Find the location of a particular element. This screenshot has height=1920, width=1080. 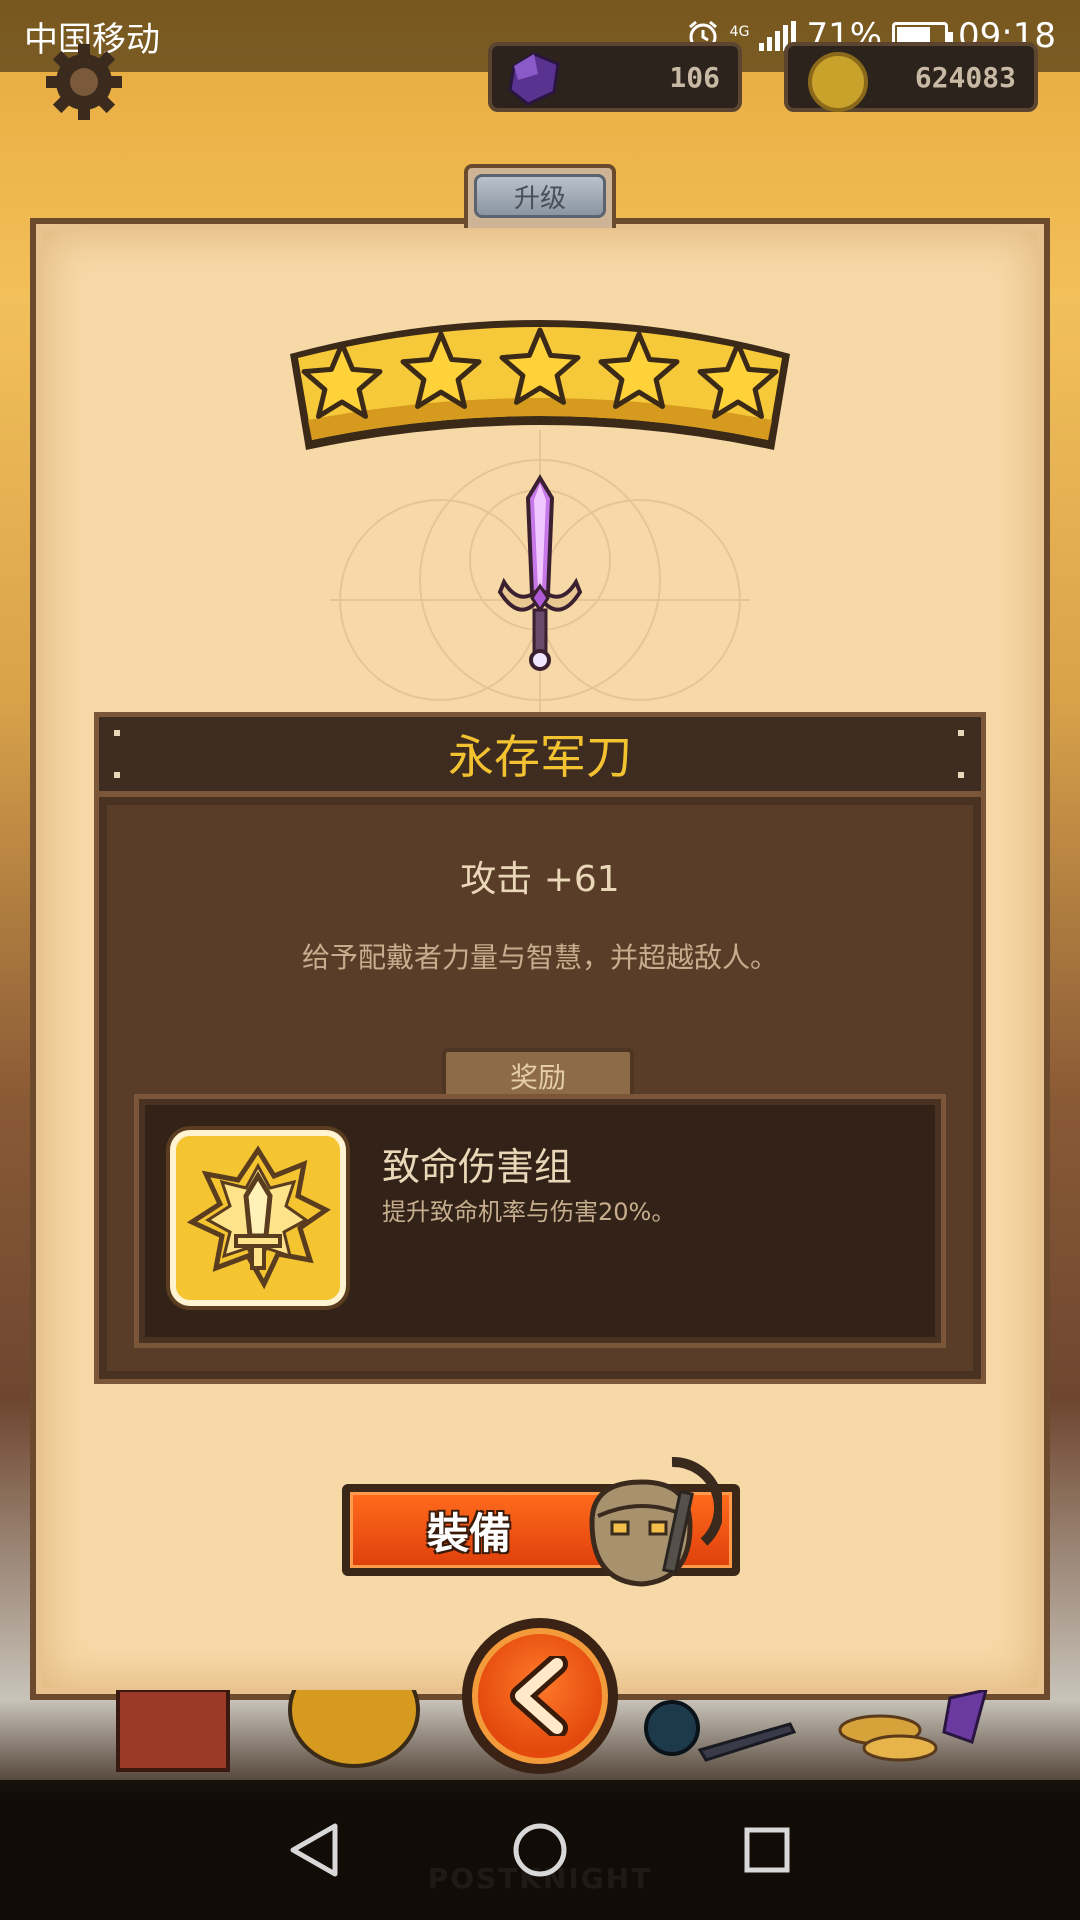

equip-label: 裝備 is located at coordinates (469, 1533).